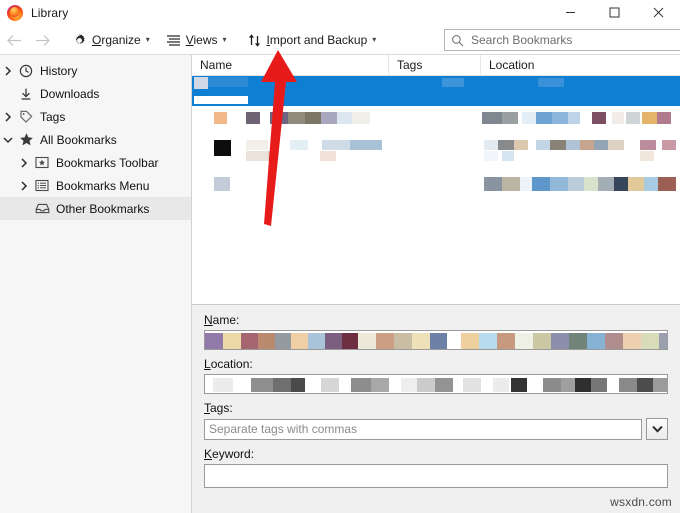  Describe the element at coordinates (15, 12) in the screenshot. I see `firefox-logo-icon` at that location.